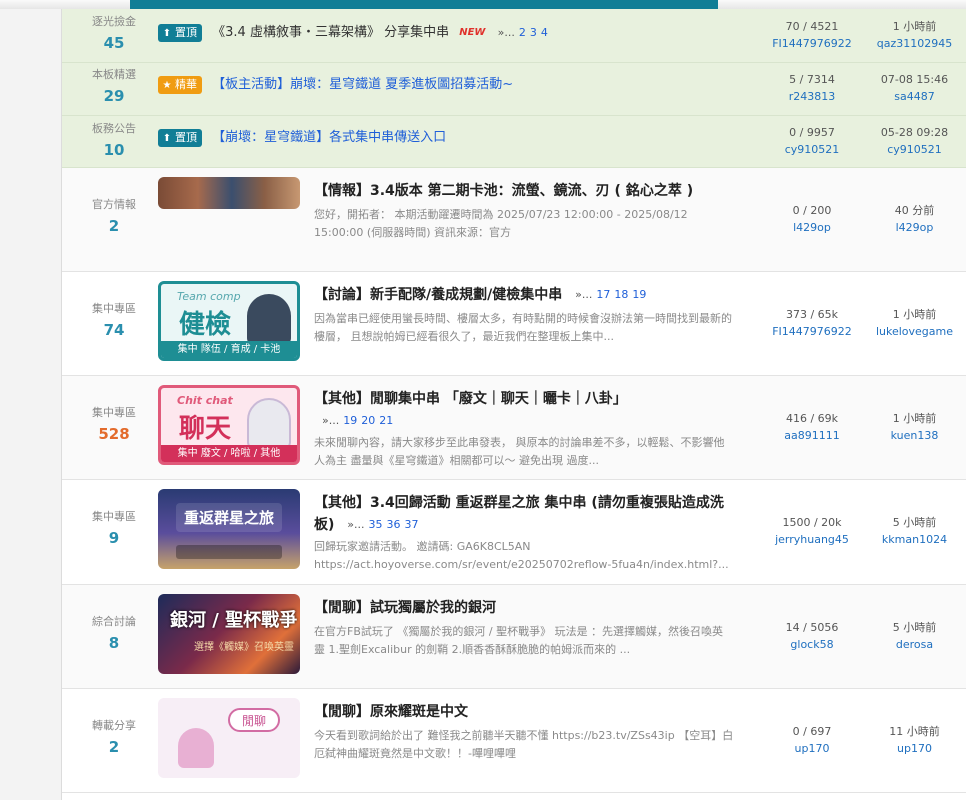 The image size is (966, 800). I want to click on author-link: up170, so click(812, 748).